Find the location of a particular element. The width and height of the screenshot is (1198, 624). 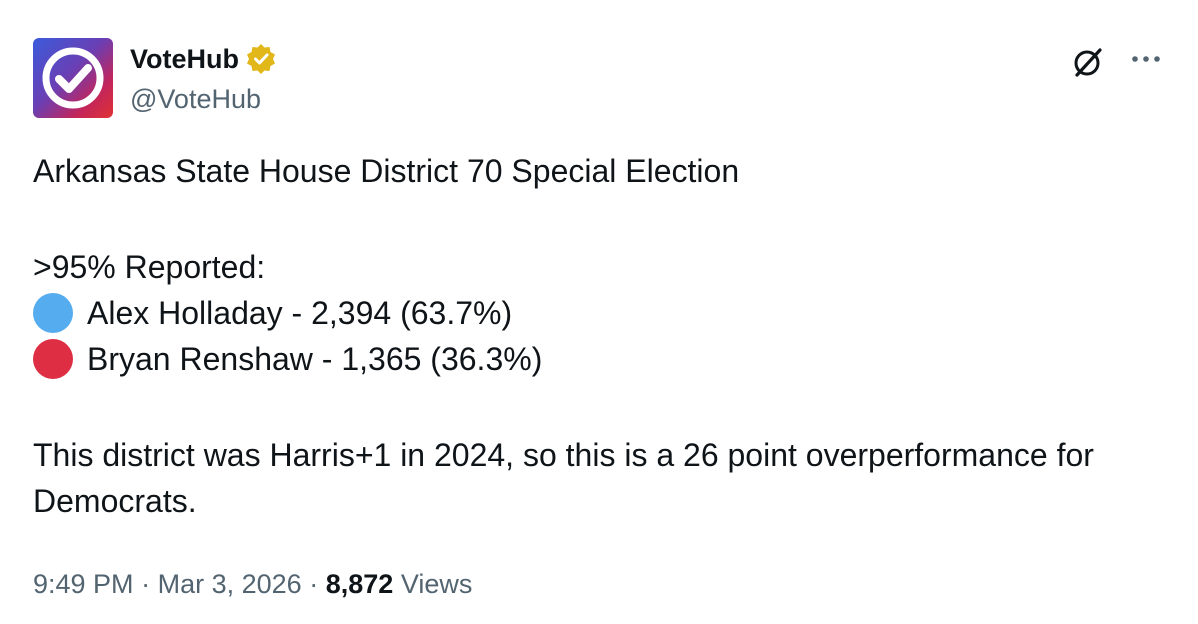

blue-circle-icon is located at coordinates (53, 313).